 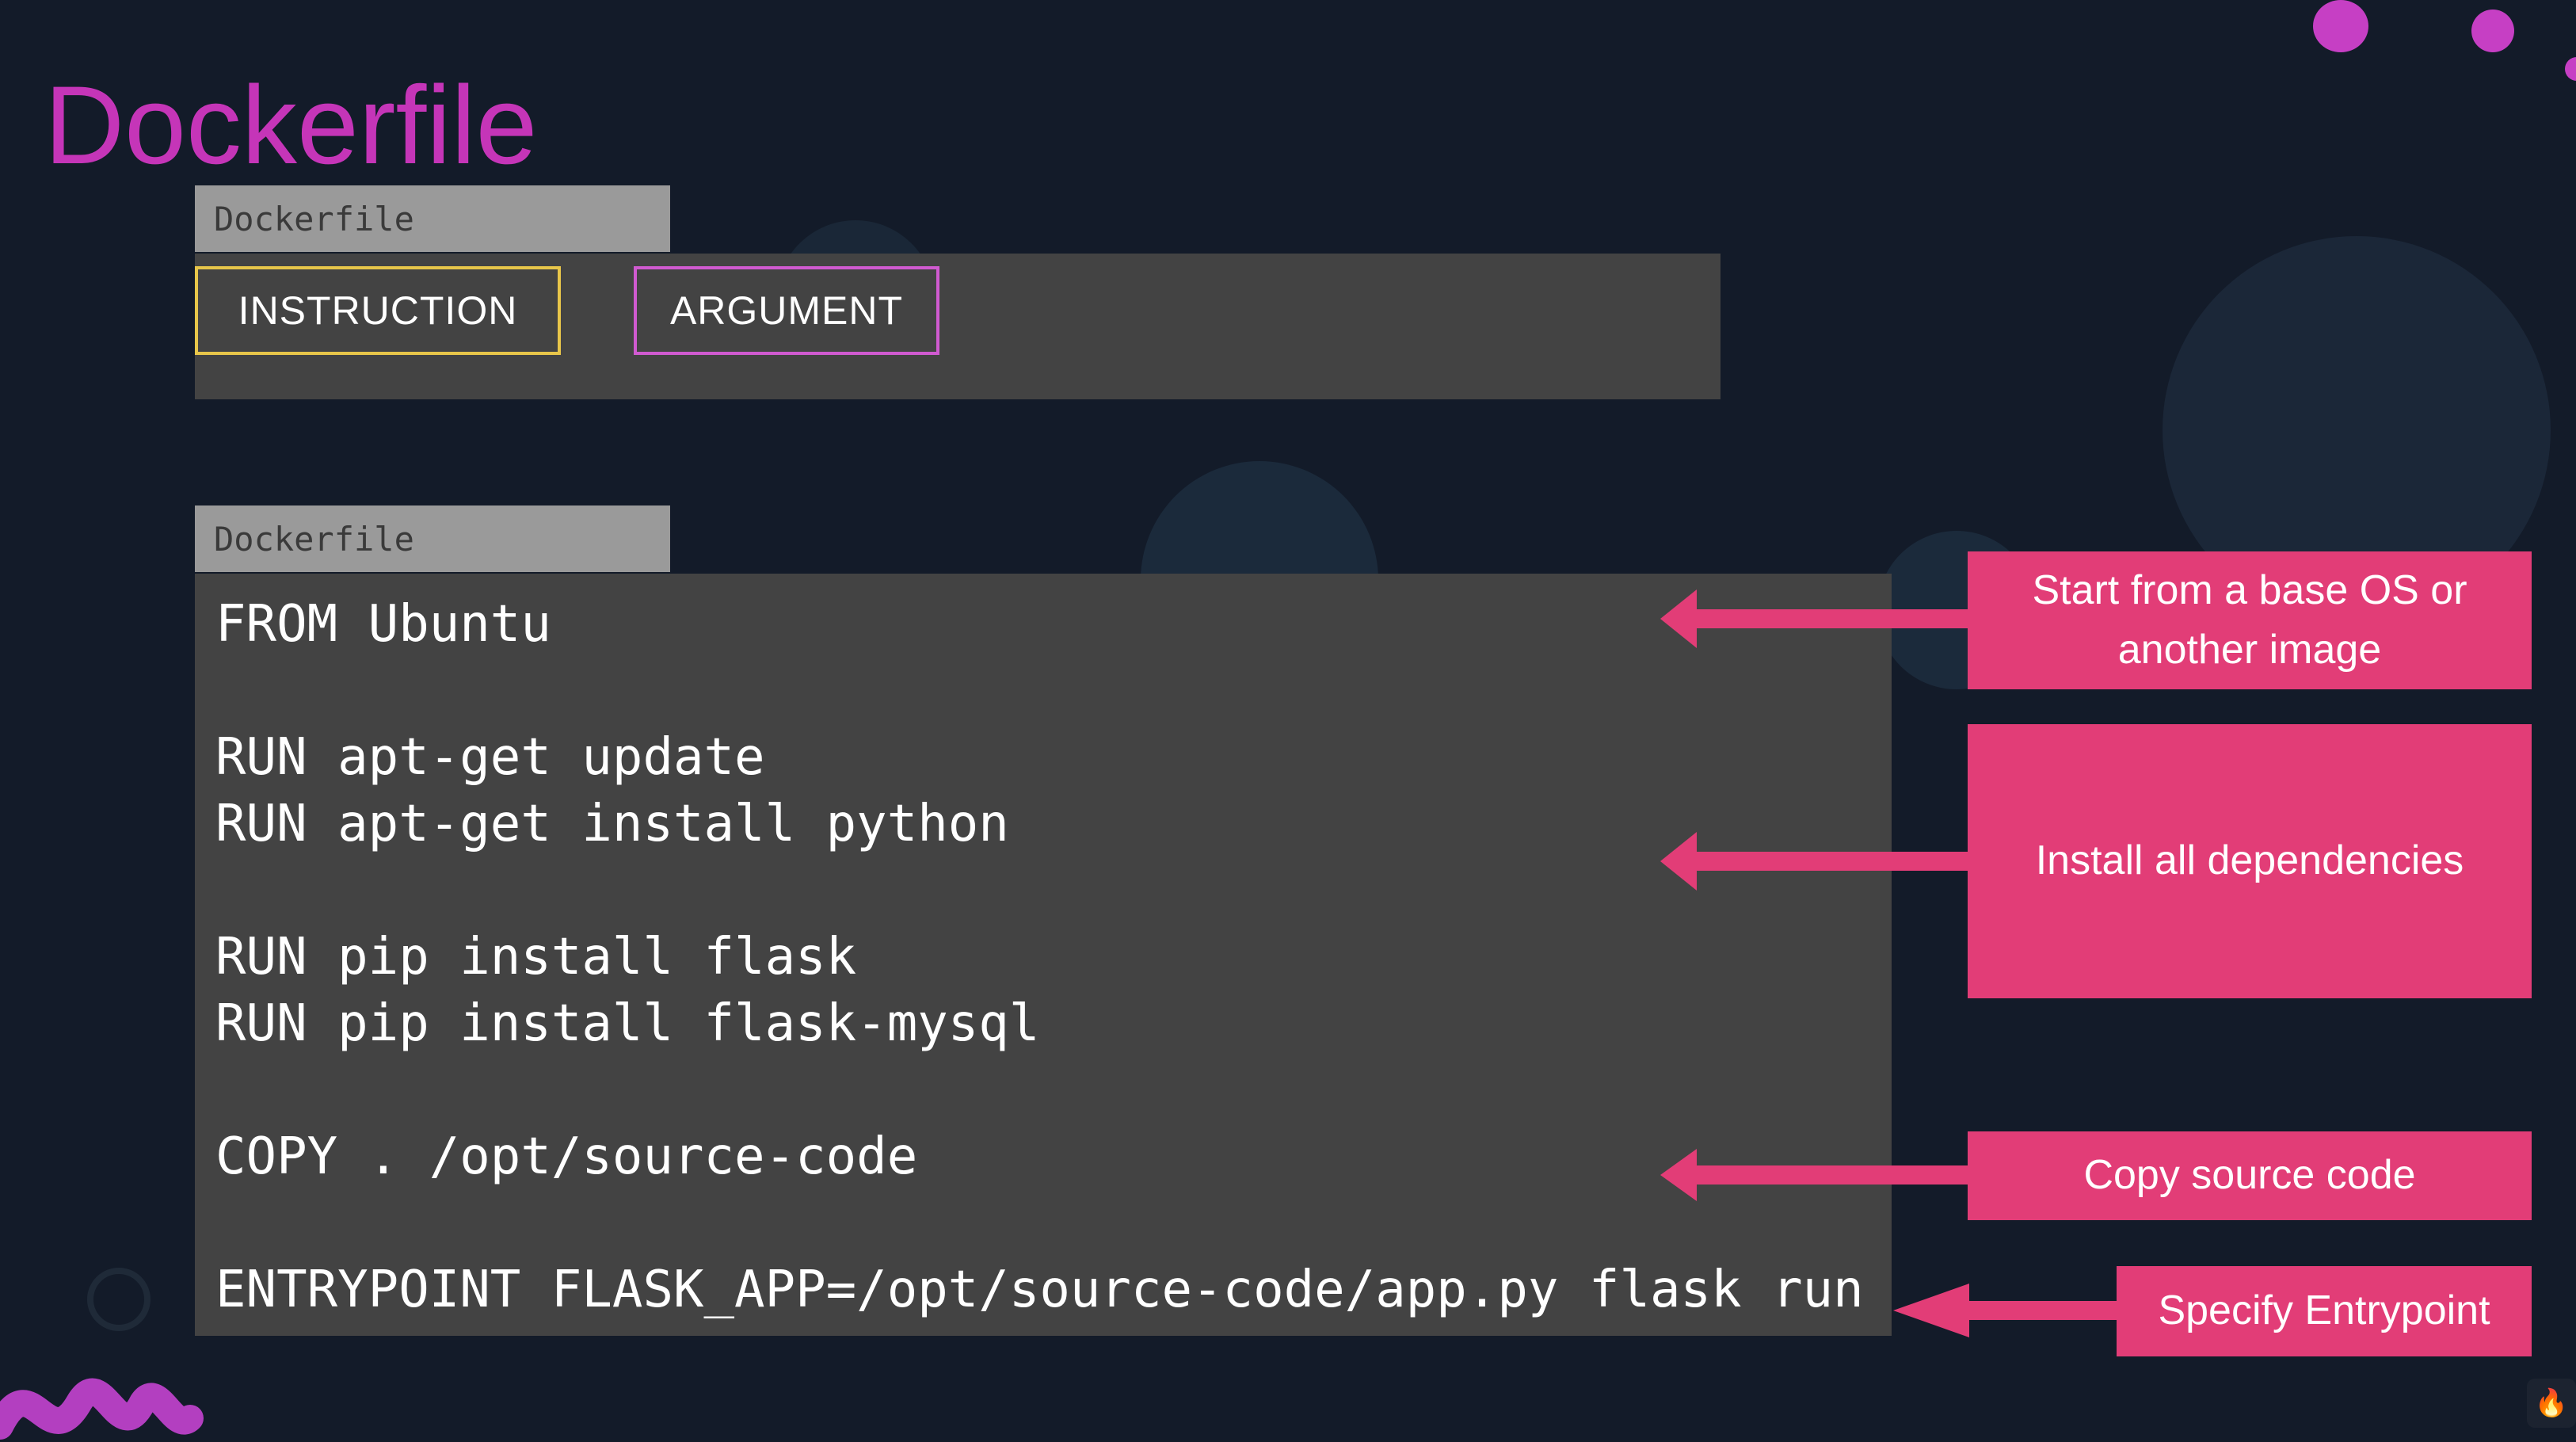 I want to click on callout-entrypoint: Specify Entrypoint, so click(x=2324, y=1311).